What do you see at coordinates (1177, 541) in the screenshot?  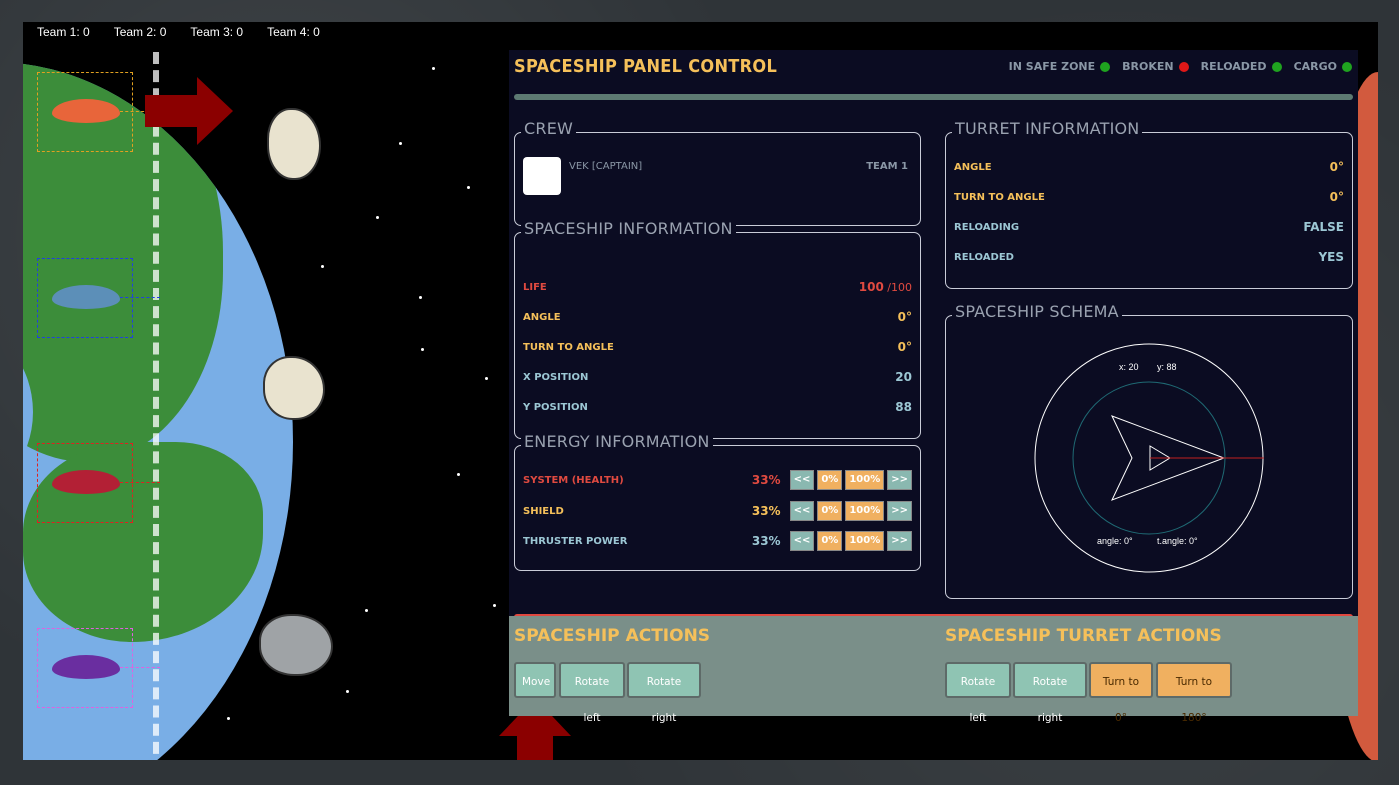 I see `schema-turret-angle: t.angle: 0°` at bounding box center [1177, 541].